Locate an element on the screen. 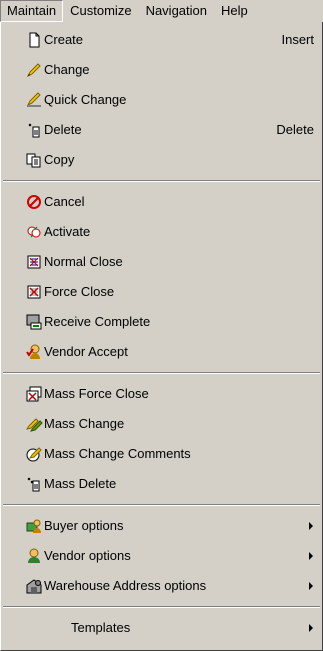 The height and width of the screenshot is (651, 323). menu-item-label: Vendor Accept is located at coordinates (86, 351).